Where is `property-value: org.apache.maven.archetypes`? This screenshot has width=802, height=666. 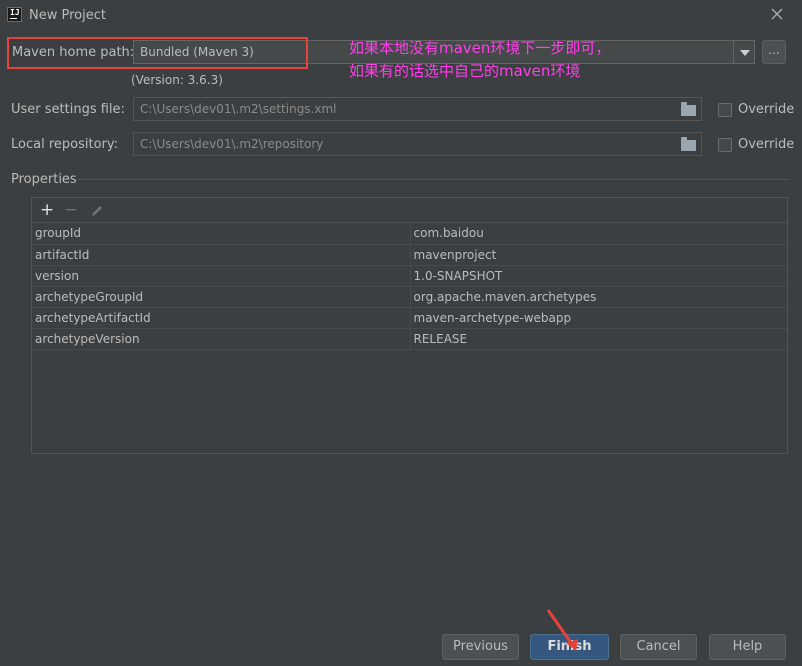 property-value: org.apache.maven.archetypes is located at coordinates (598, 297).